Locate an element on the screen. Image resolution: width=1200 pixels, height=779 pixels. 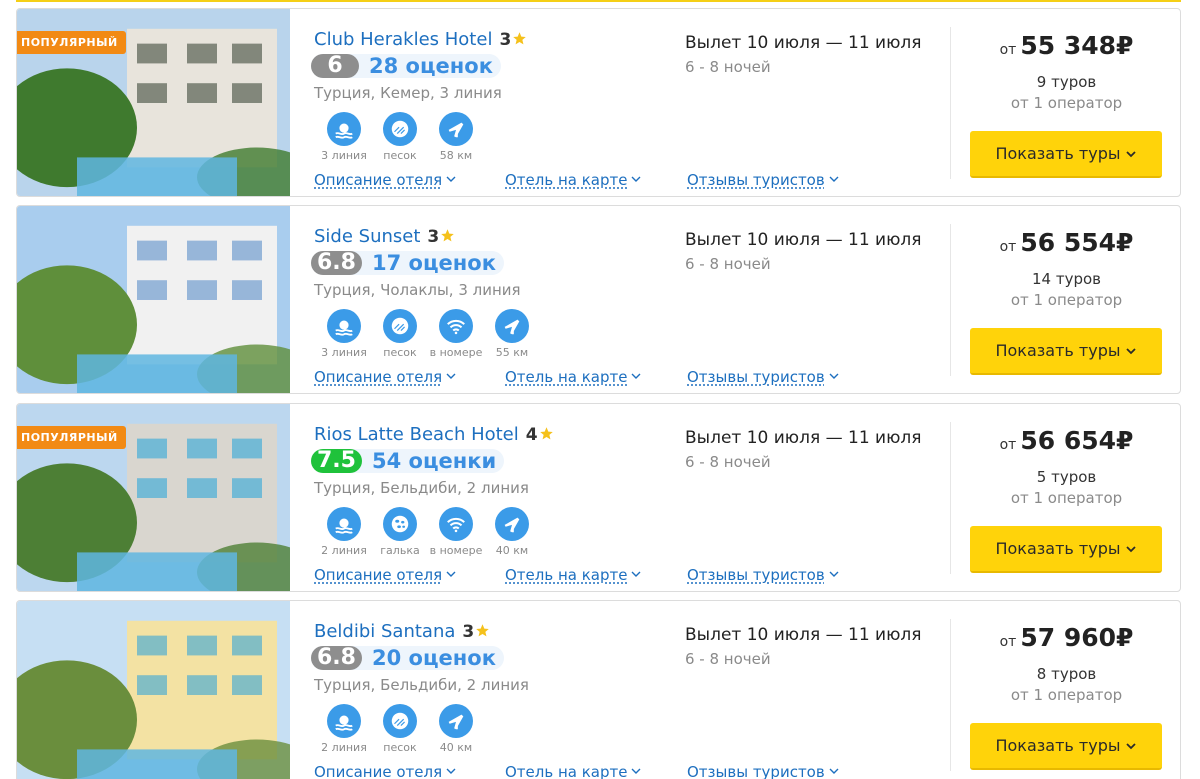
hotel-location: Турция, Чолаклы, 3 линия is located at coordinates (417, 290).